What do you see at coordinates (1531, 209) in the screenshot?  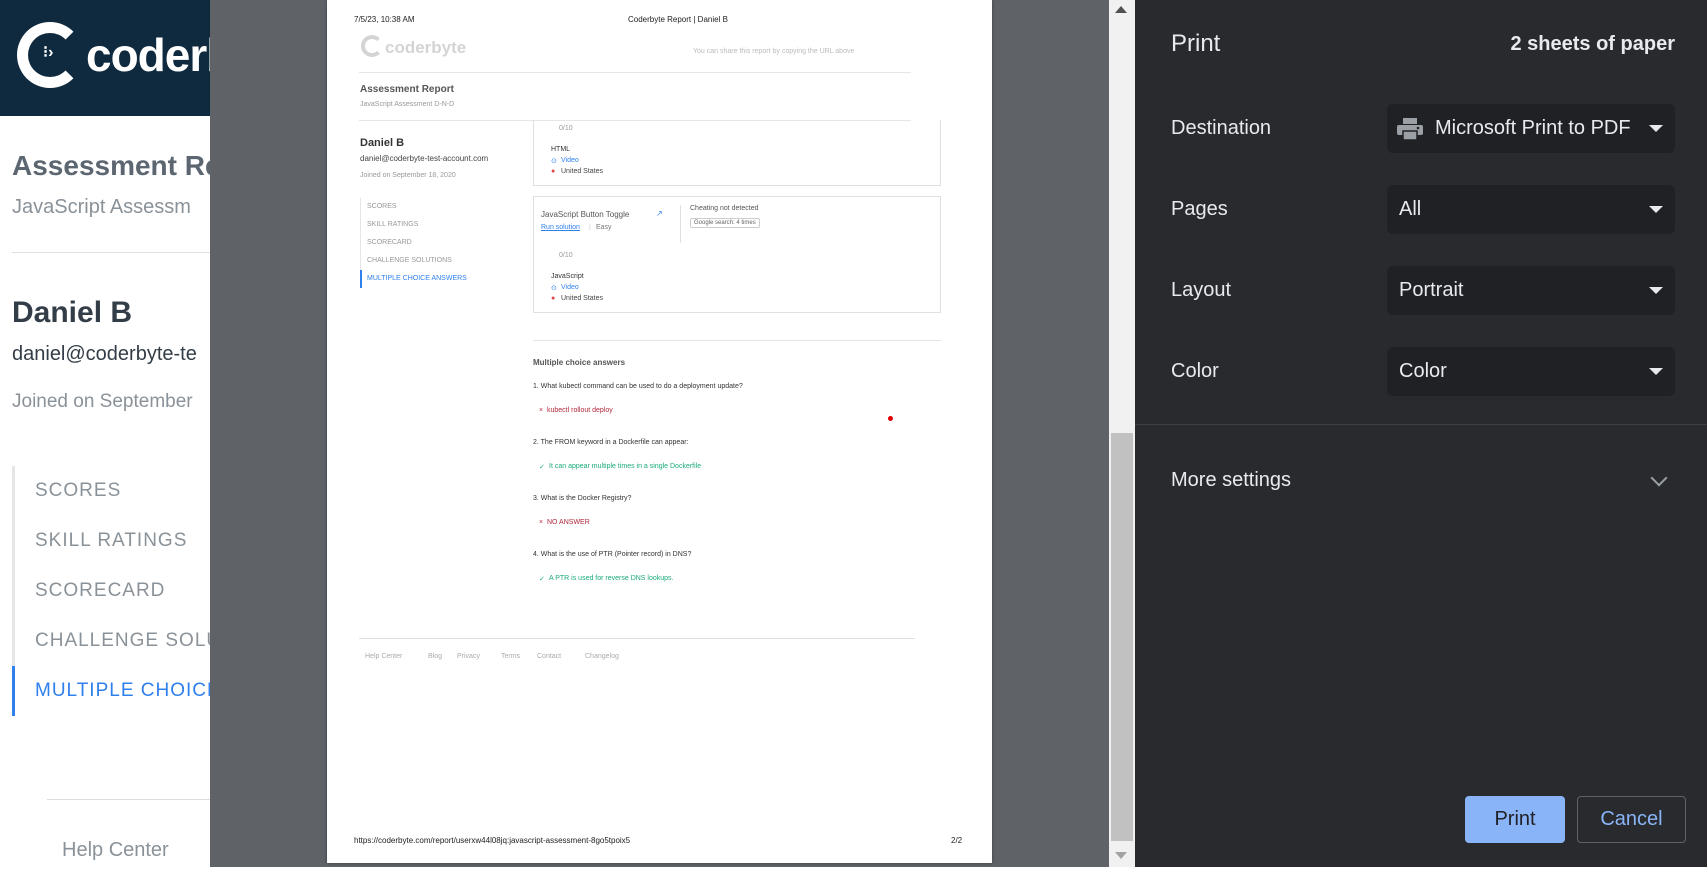 I see `pages-select: All` at bounding box center [1531, 209].